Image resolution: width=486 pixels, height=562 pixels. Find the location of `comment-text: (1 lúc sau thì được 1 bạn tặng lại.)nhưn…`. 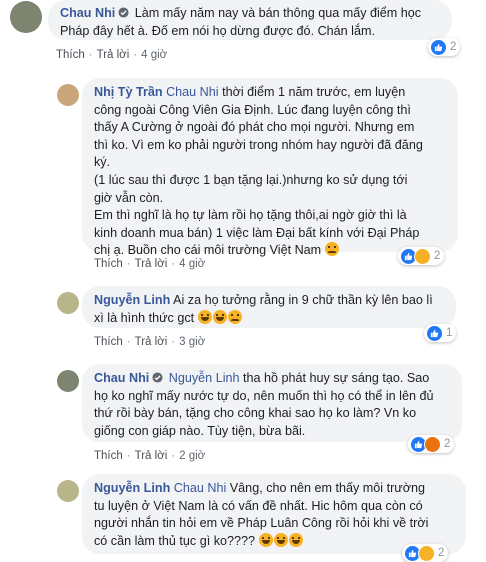

comment-text: (1 lúc sau thì được 1 bạn tặng lại.)nhưn… is located at coordinates (251, 179).